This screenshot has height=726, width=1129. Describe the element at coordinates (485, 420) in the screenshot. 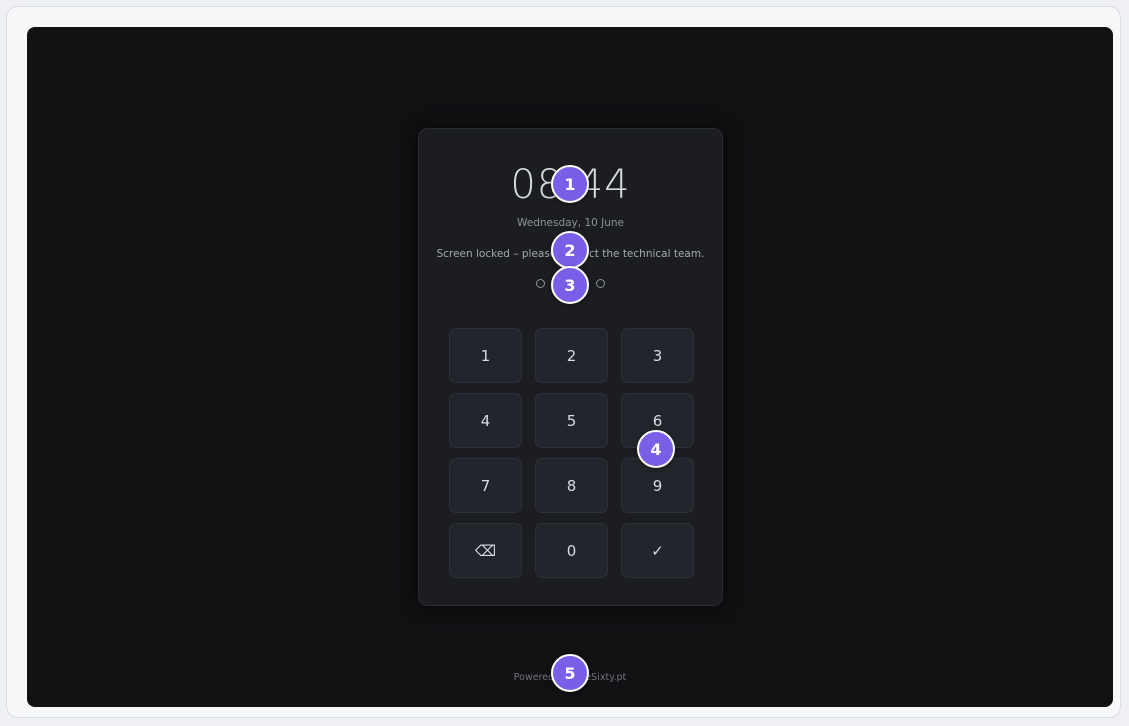

I see `key-4: 4` at that location.